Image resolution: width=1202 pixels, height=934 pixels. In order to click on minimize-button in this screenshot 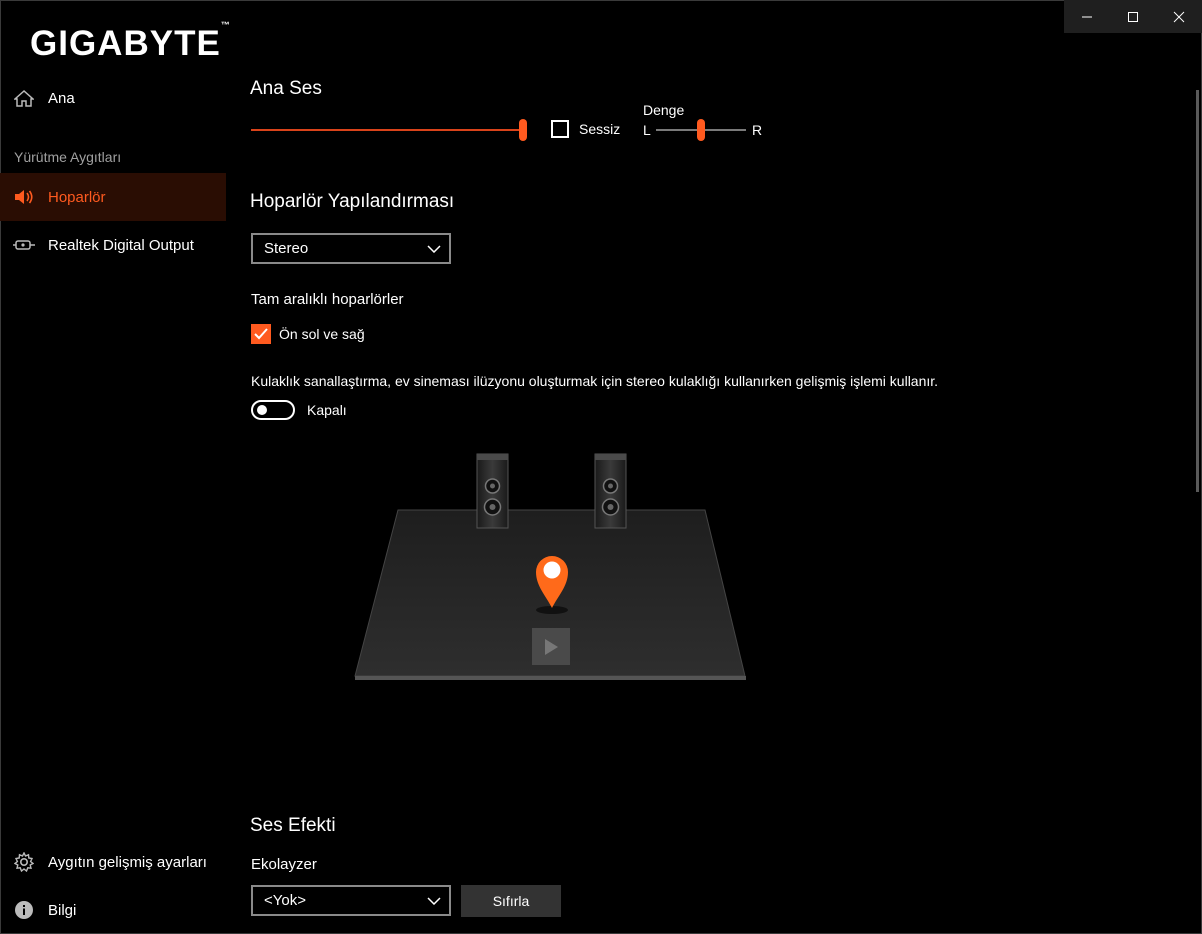, I will do `click(1087, 16)`.